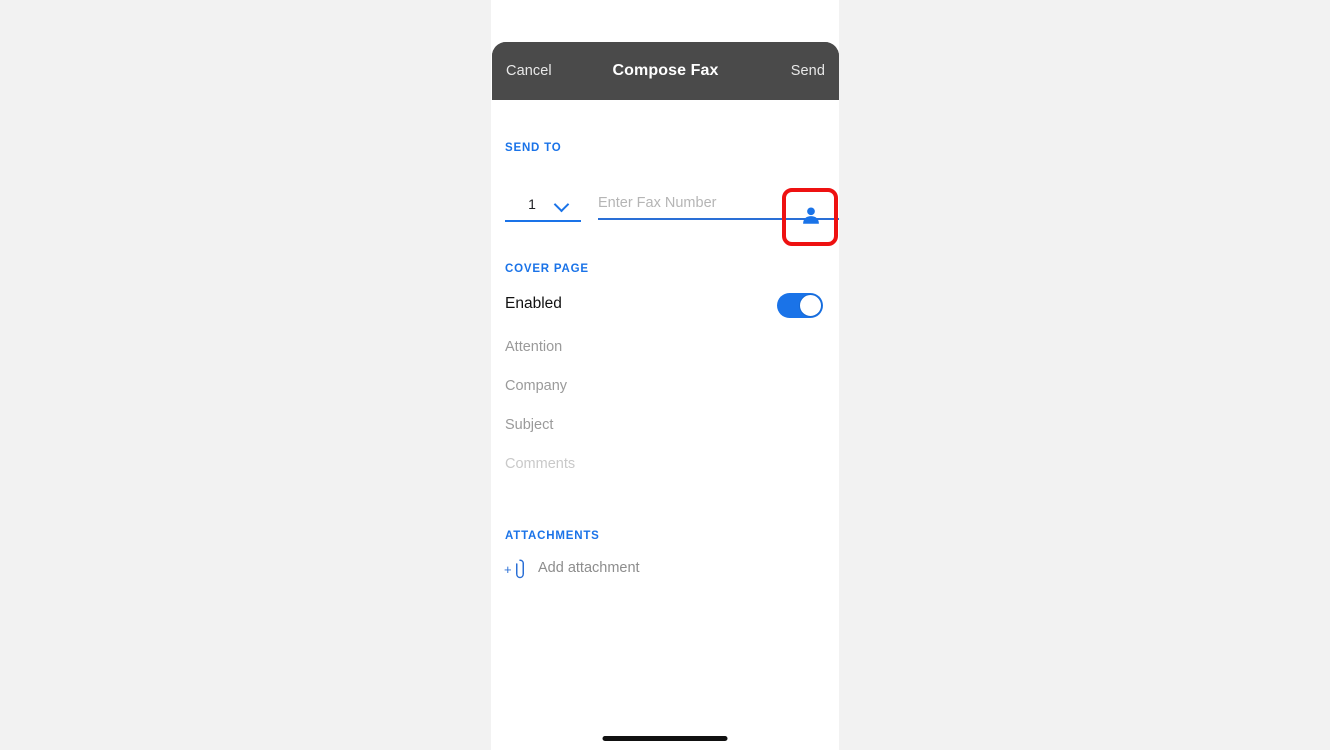  What do you see at coordinates (665, 307) in the screenshot?
I see `cover-page-enabled-row: Enabled` at bounding box center [665, 307].